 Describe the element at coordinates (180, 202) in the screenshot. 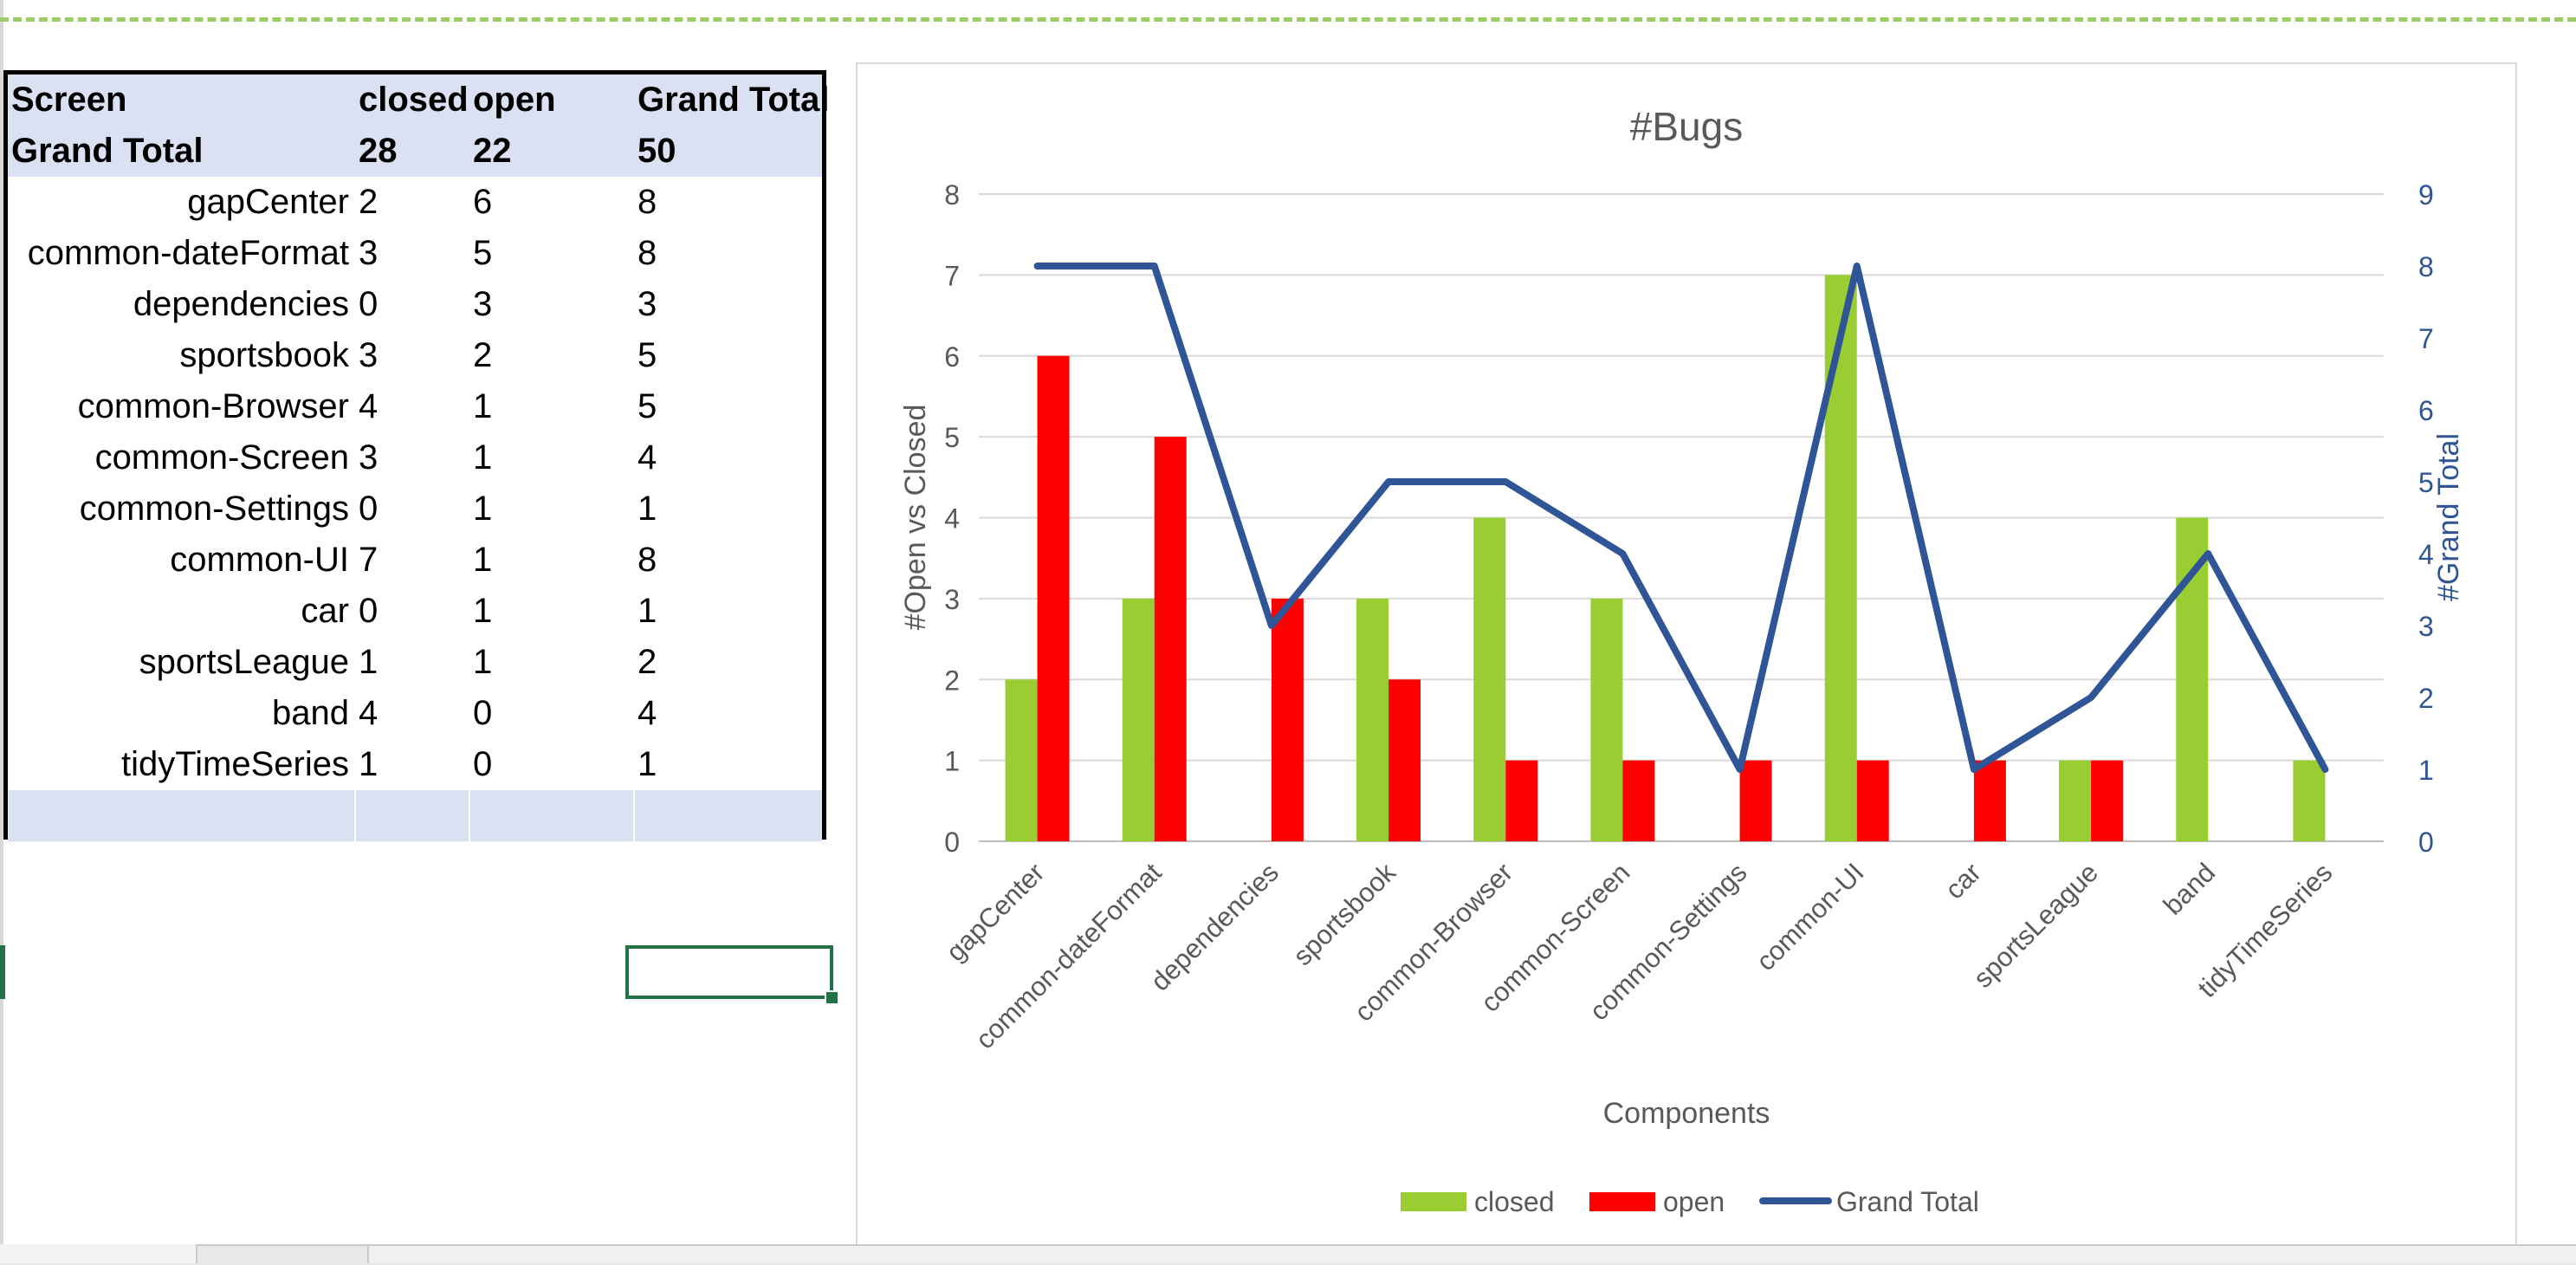

I see `pivot-cell-screen: gapCenter` at that location.